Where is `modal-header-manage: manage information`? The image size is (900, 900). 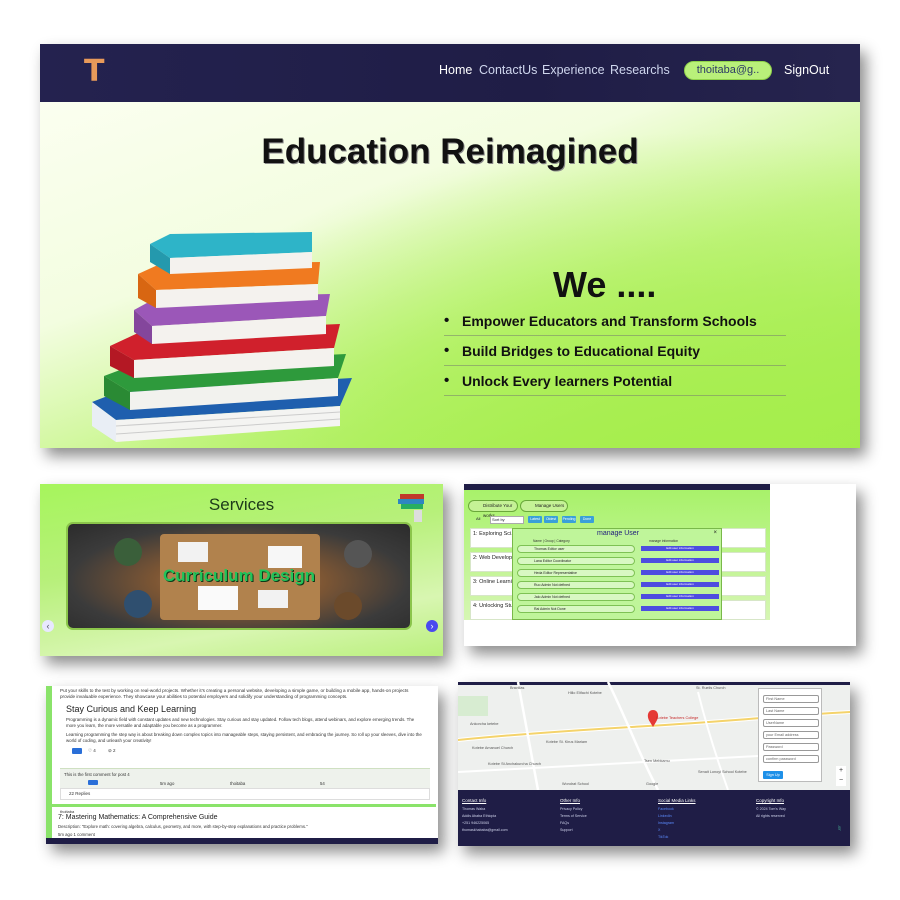 modal-header-manage: manage information is located at coordinates (664, 541).